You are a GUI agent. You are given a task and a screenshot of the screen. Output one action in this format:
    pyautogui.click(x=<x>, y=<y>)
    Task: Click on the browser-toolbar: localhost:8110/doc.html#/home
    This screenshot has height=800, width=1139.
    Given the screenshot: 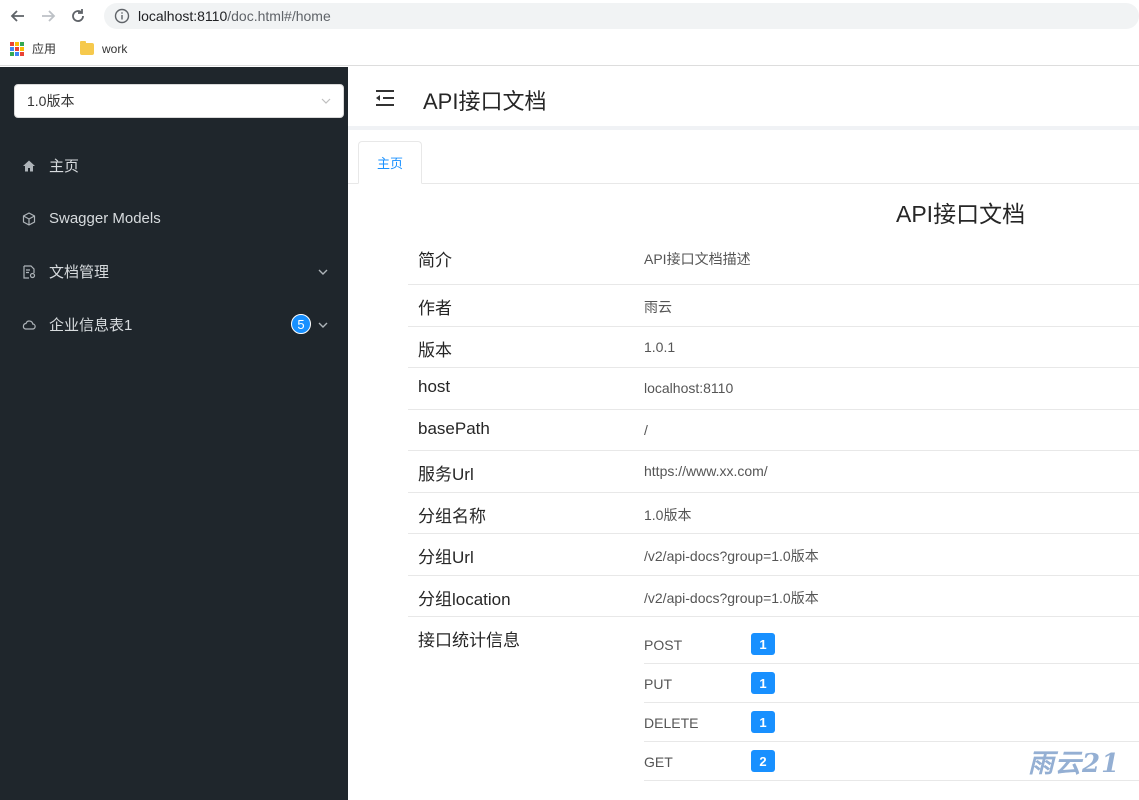 What is the action you would take?
    pyautogui.click(x=569, y=16)
    